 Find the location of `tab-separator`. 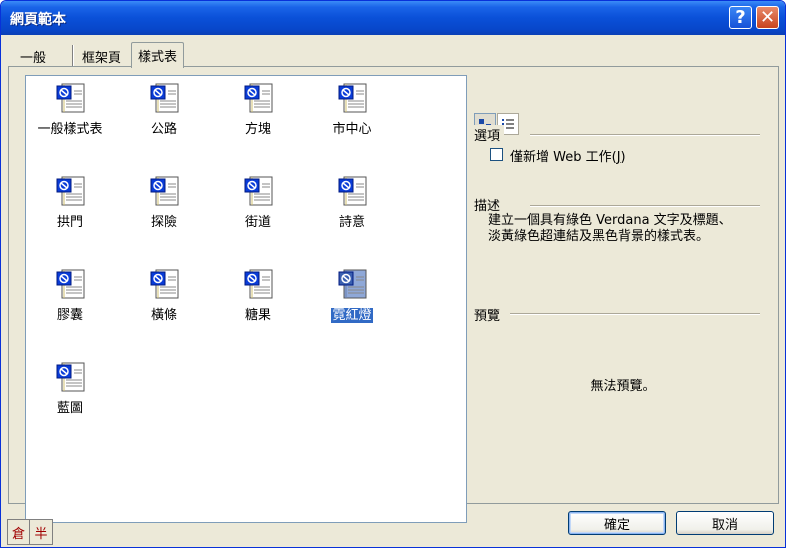

tab-separator is located at coordinates (73, 55).